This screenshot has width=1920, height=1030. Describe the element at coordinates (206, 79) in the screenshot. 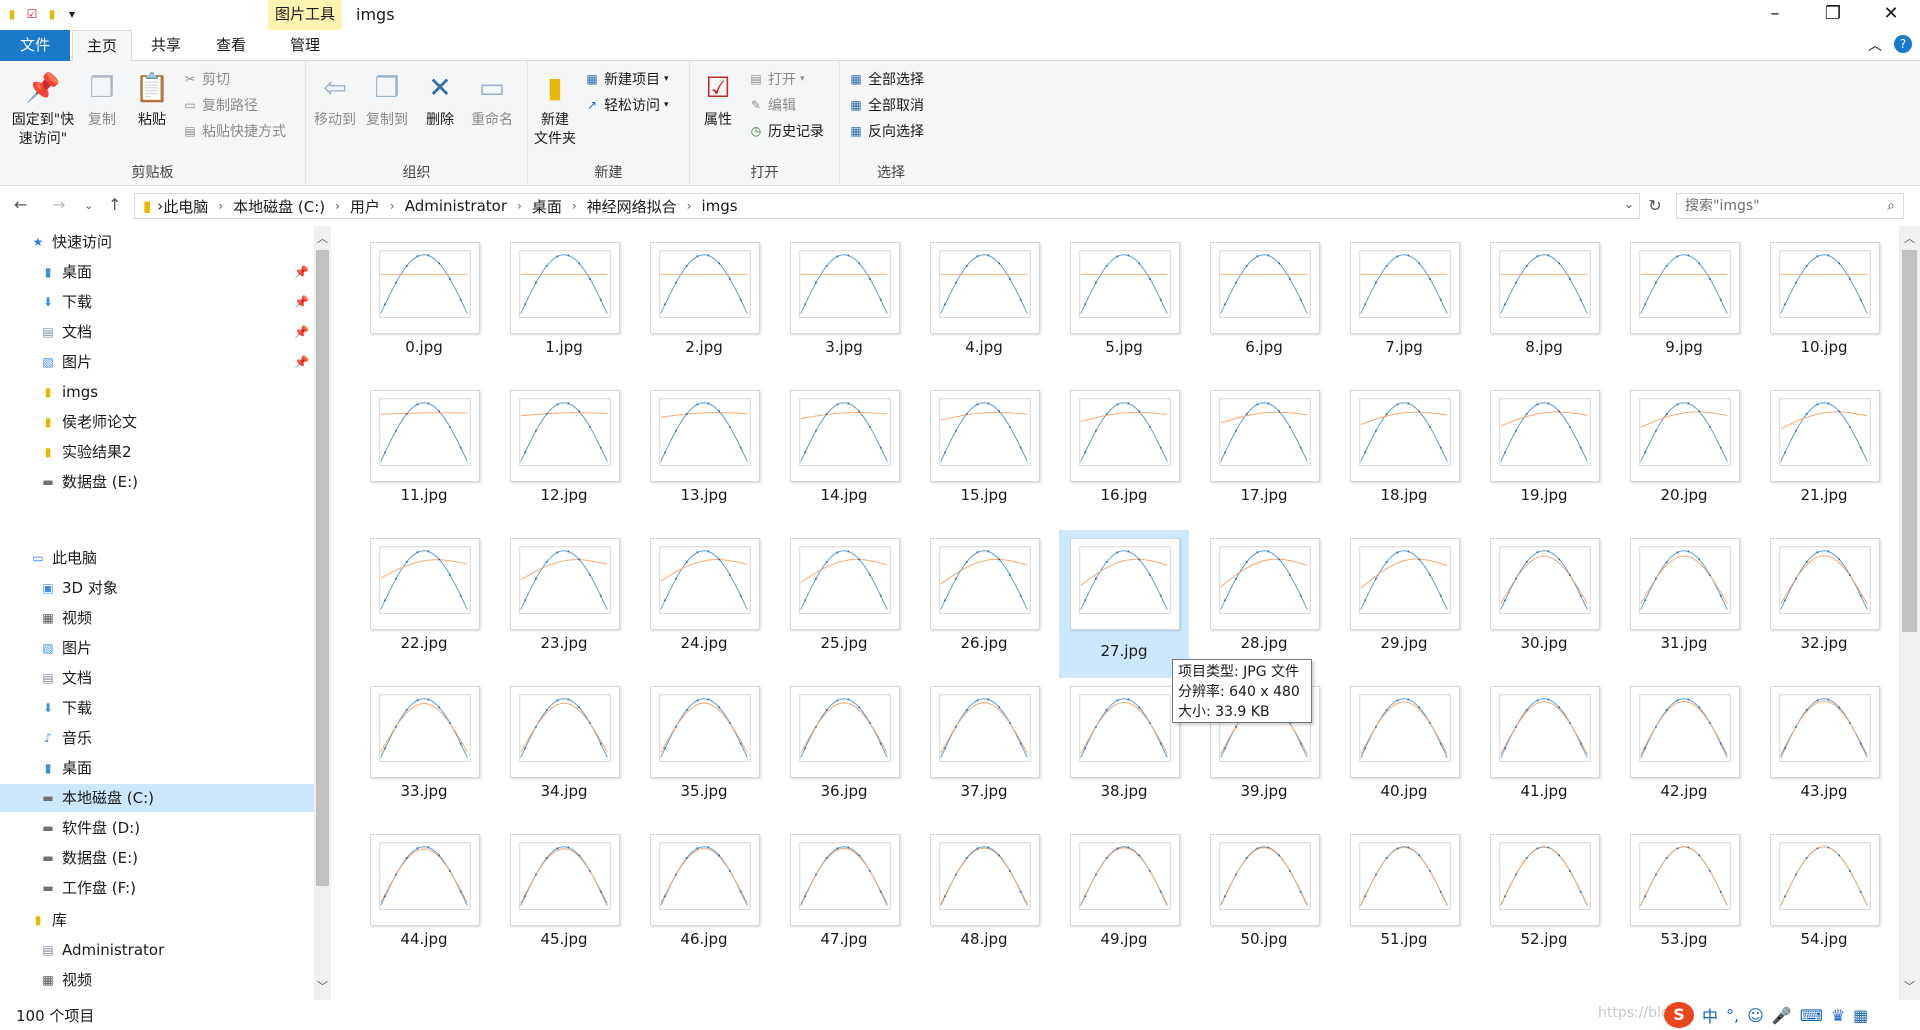

I see `cut-button: ✂ 剪切` at that location.